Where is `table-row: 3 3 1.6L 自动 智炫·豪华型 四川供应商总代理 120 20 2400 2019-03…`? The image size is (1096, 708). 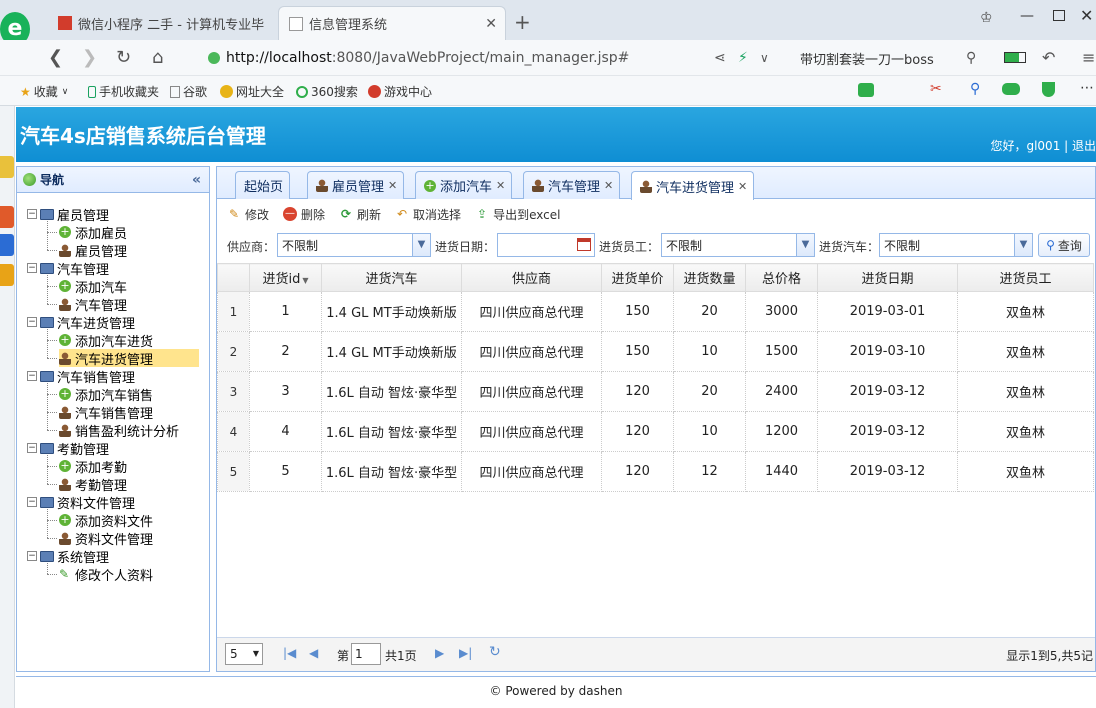
table-row: 3 3 1.6L 自动 智炫·豪华型 四川供应商总代理 120 20 2400 2019-03… is located at coordinates (655, 391).